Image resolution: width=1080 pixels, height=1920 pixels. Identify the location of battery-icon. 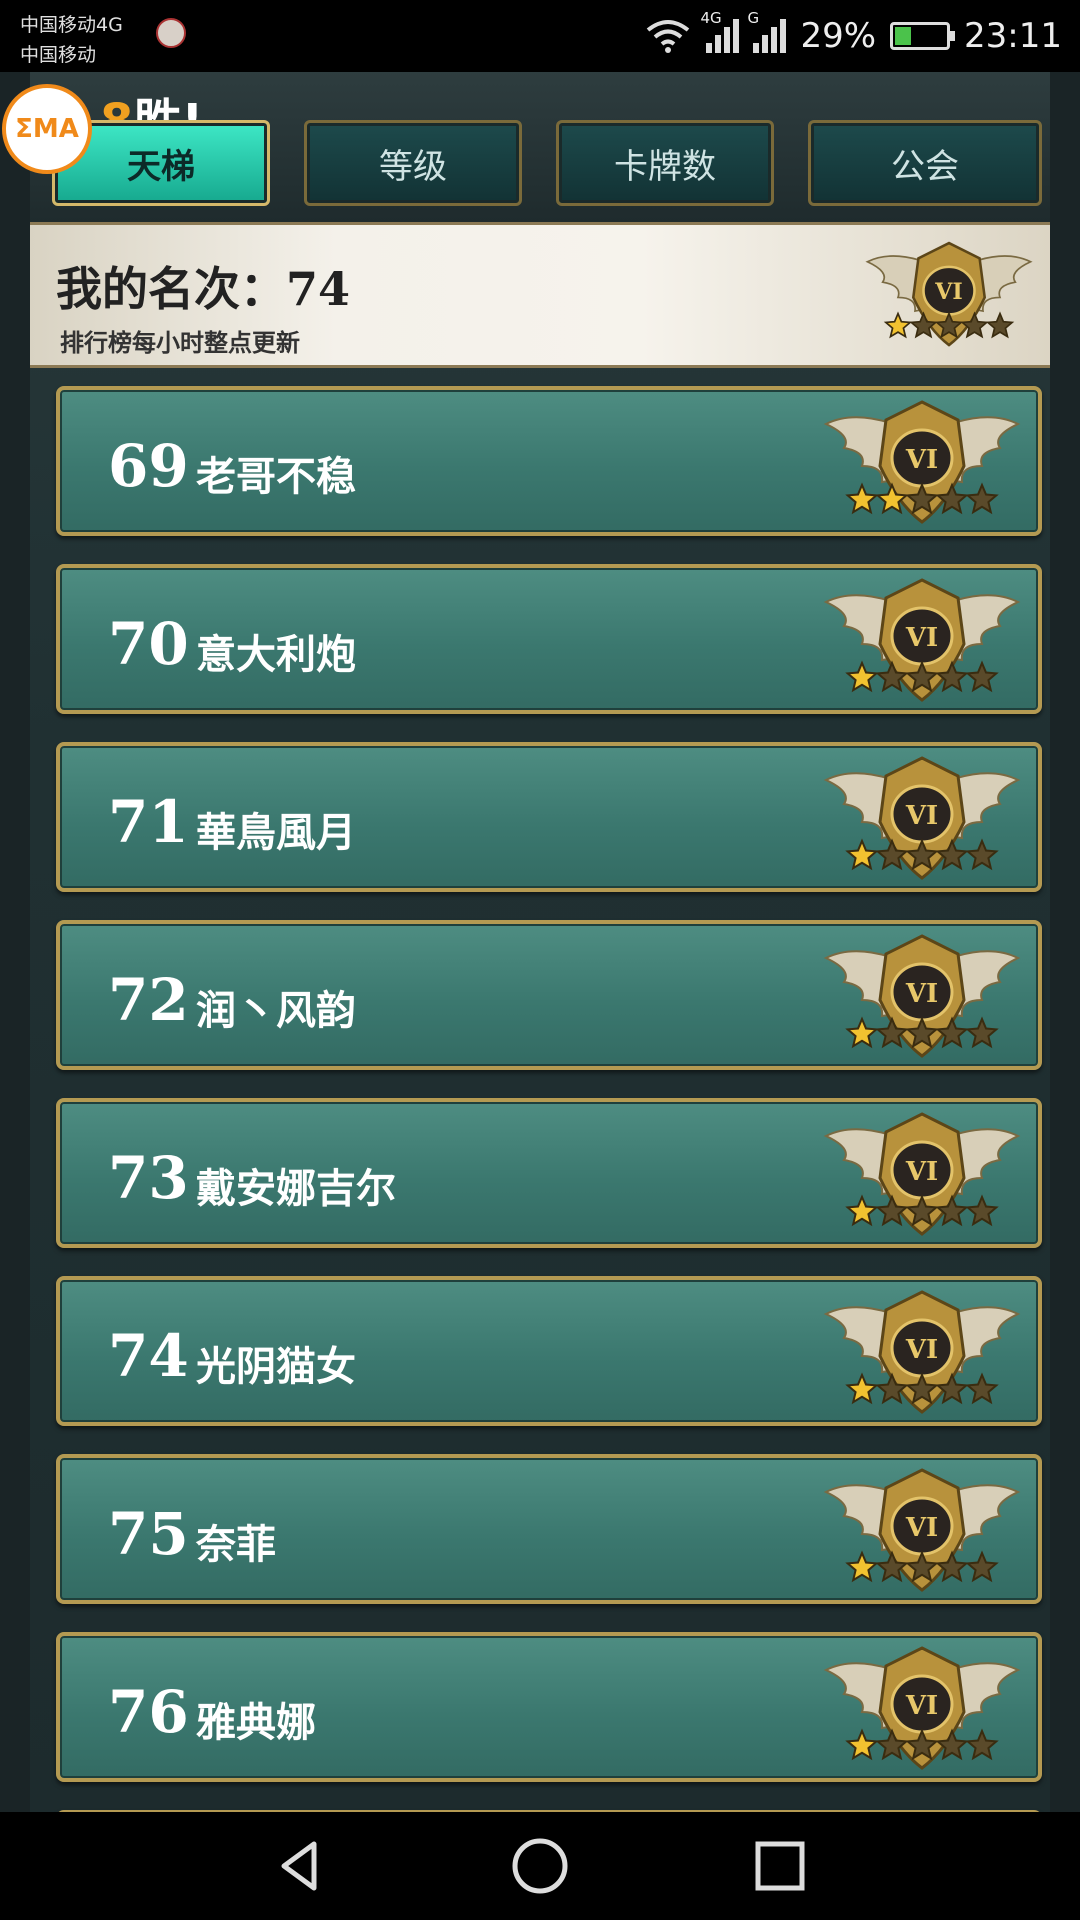
(923, 36).